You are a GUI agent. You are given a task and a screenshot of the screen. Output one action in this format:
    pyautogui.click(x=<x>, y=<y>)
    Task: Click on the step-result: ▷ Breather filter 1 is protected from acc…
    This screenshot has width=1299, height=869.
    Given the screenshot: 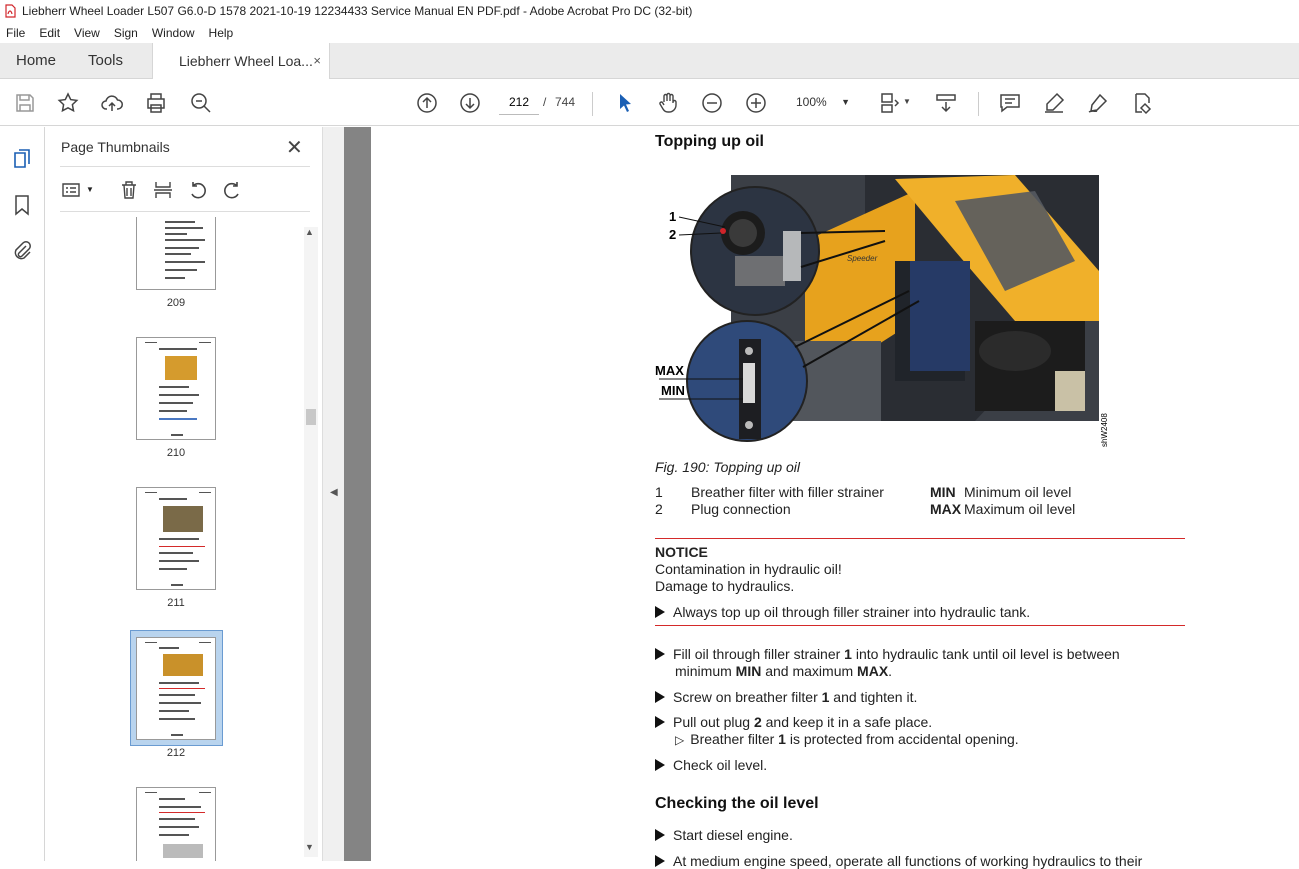 What is the action you would take?
    pyautogui.click(x=847, y=739)
    